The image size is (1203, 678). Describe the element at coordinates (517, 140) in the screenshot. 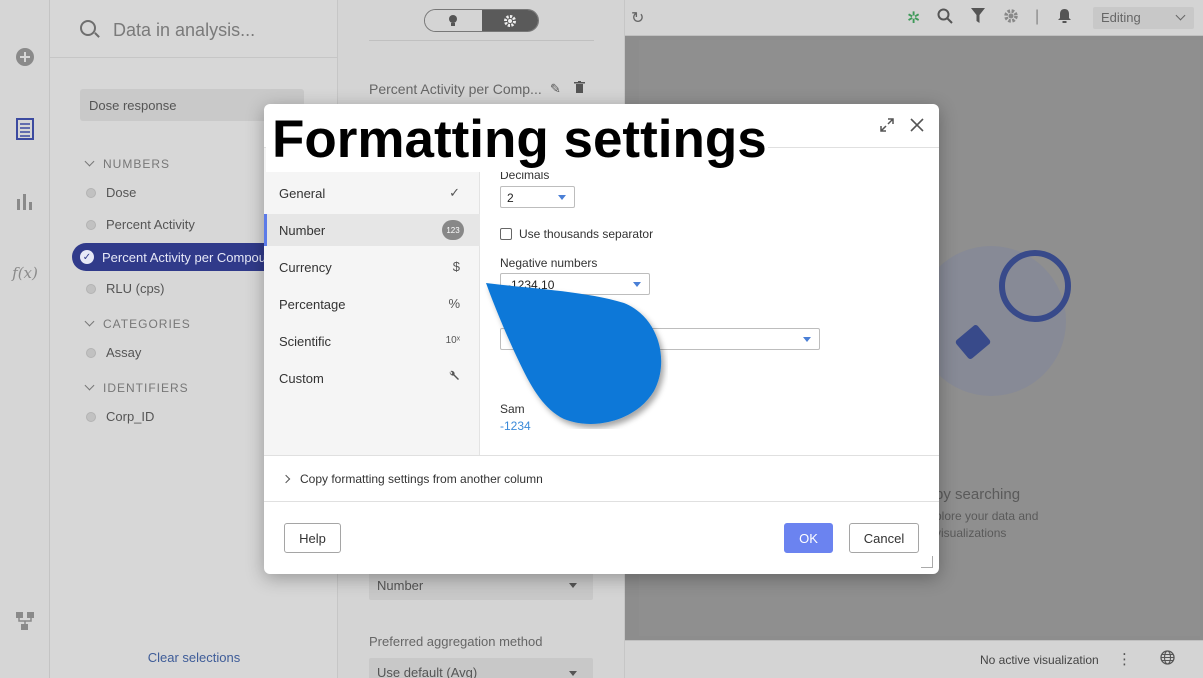

I see `caption-overlay: Formatting settings` at that location.